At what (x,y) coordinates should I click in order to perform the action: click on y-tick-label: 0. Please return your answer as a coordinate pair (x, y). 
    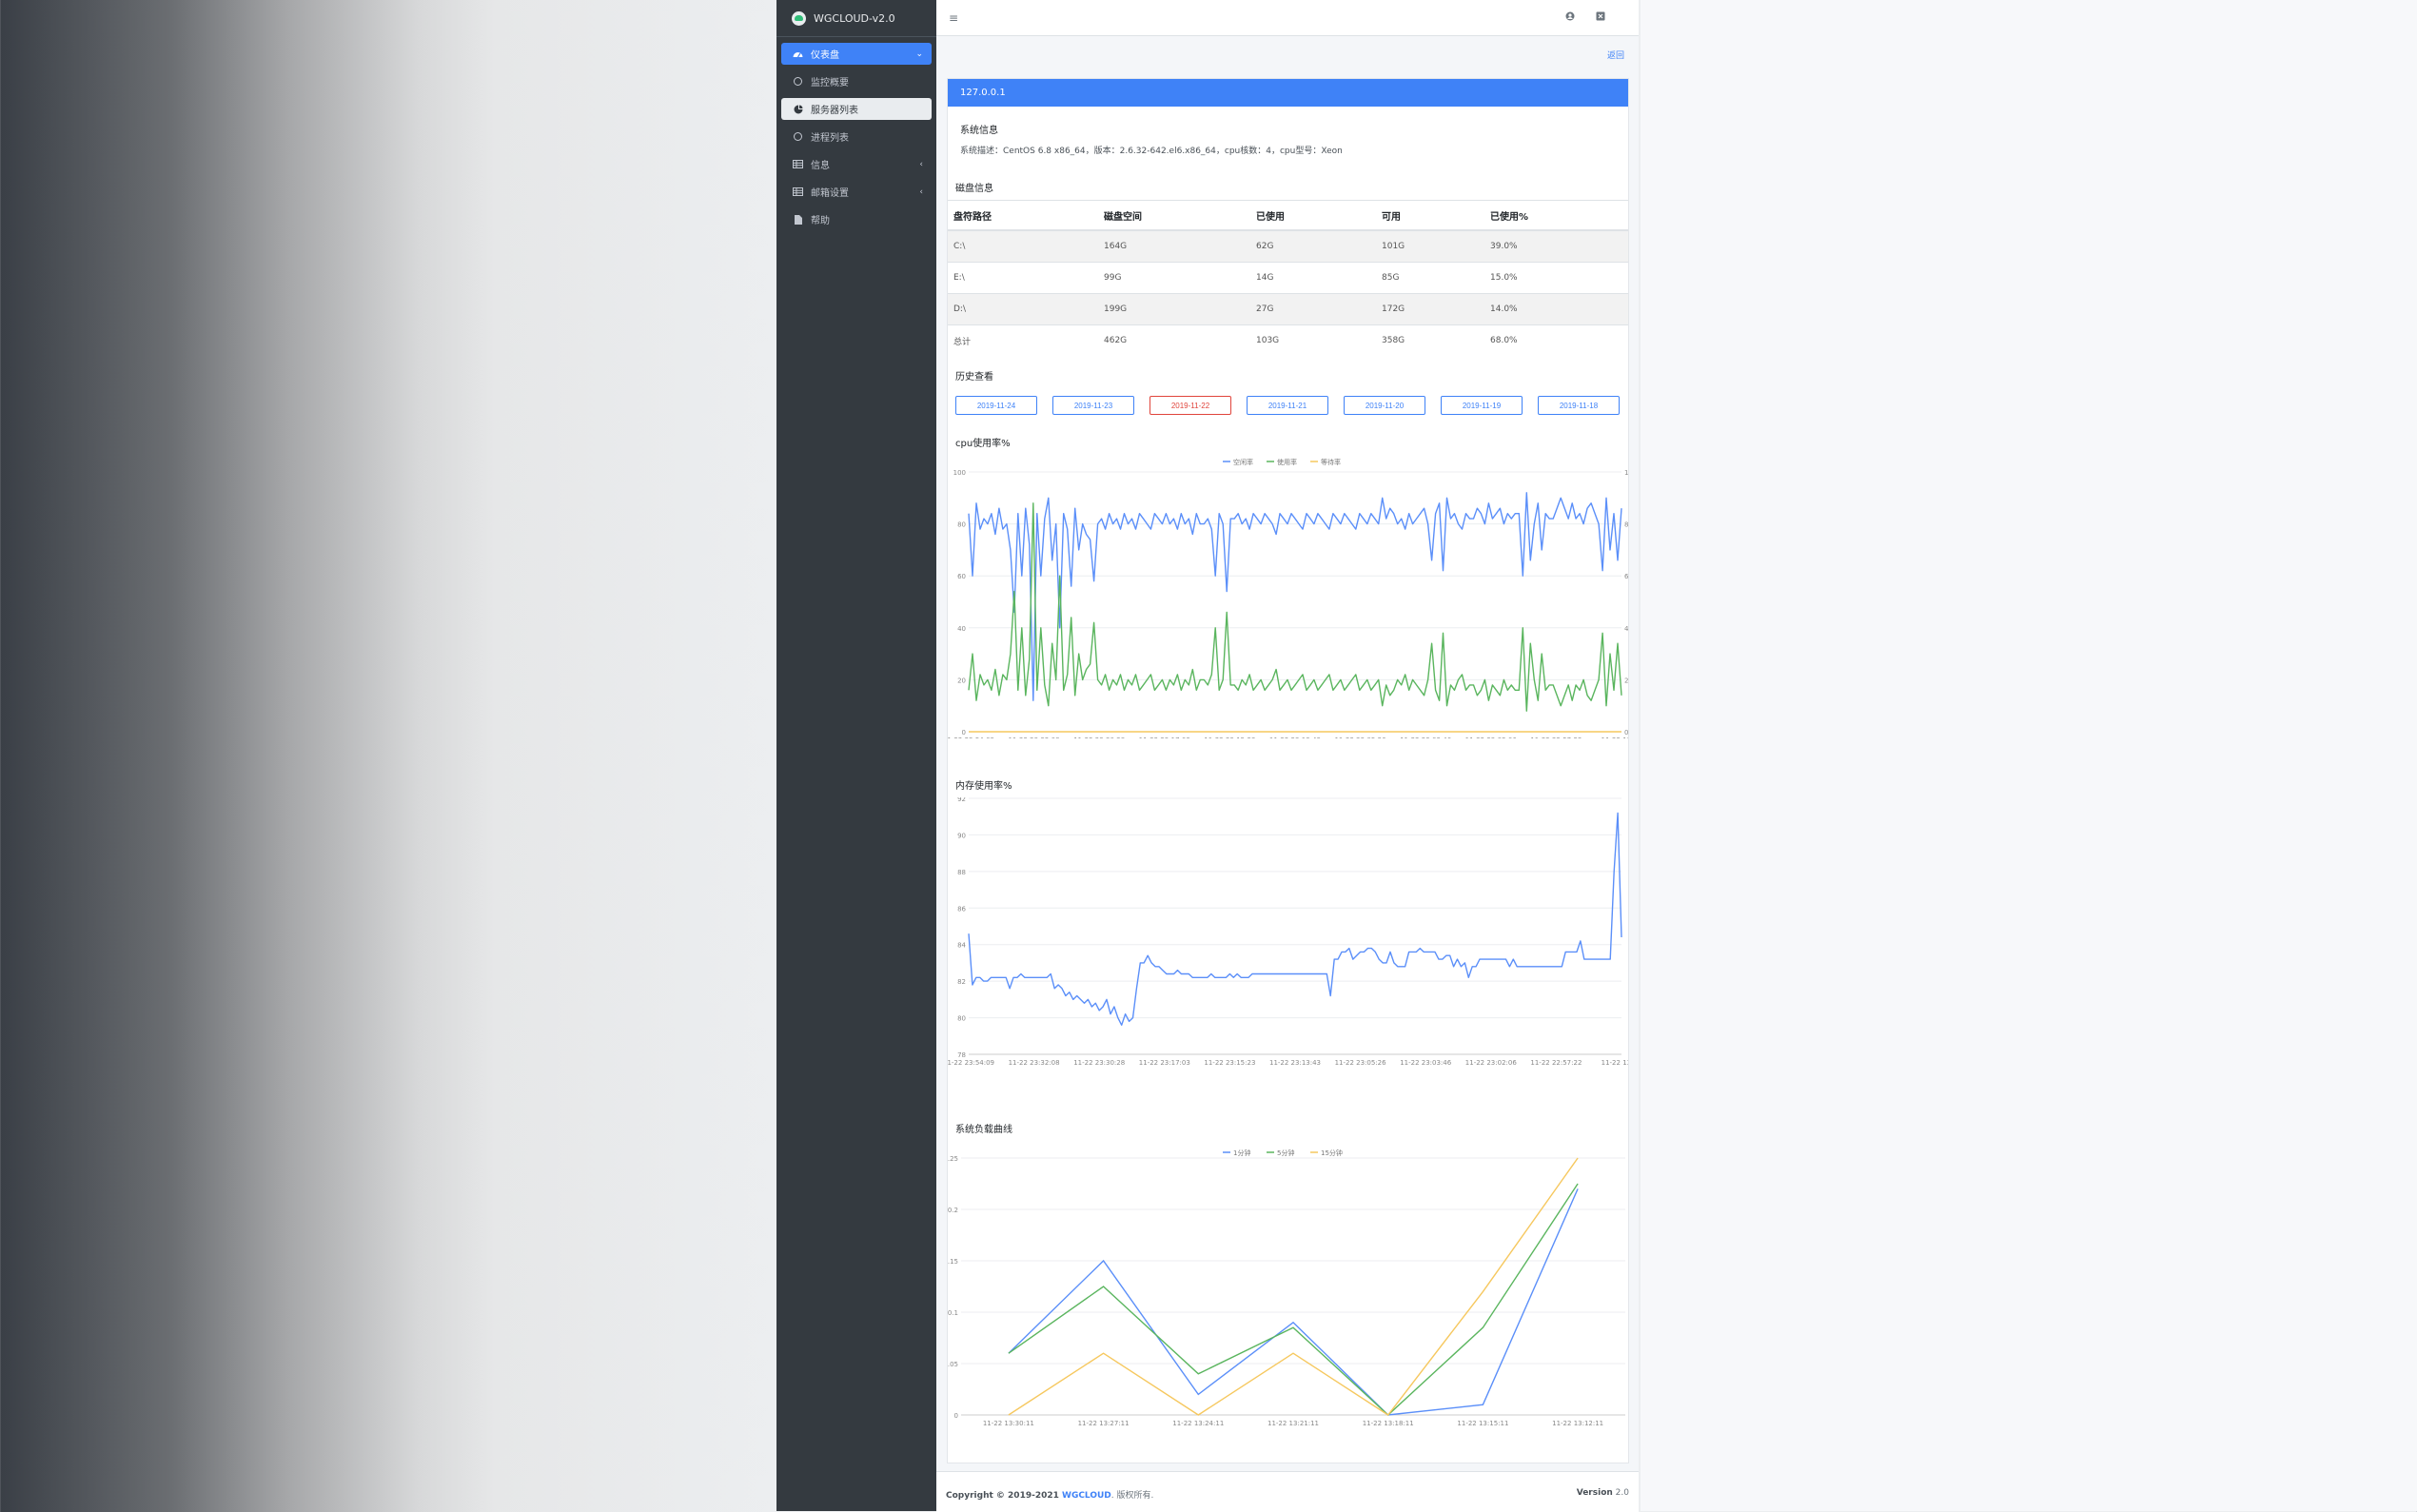
    Looking at the image, I should click on (964, 732).